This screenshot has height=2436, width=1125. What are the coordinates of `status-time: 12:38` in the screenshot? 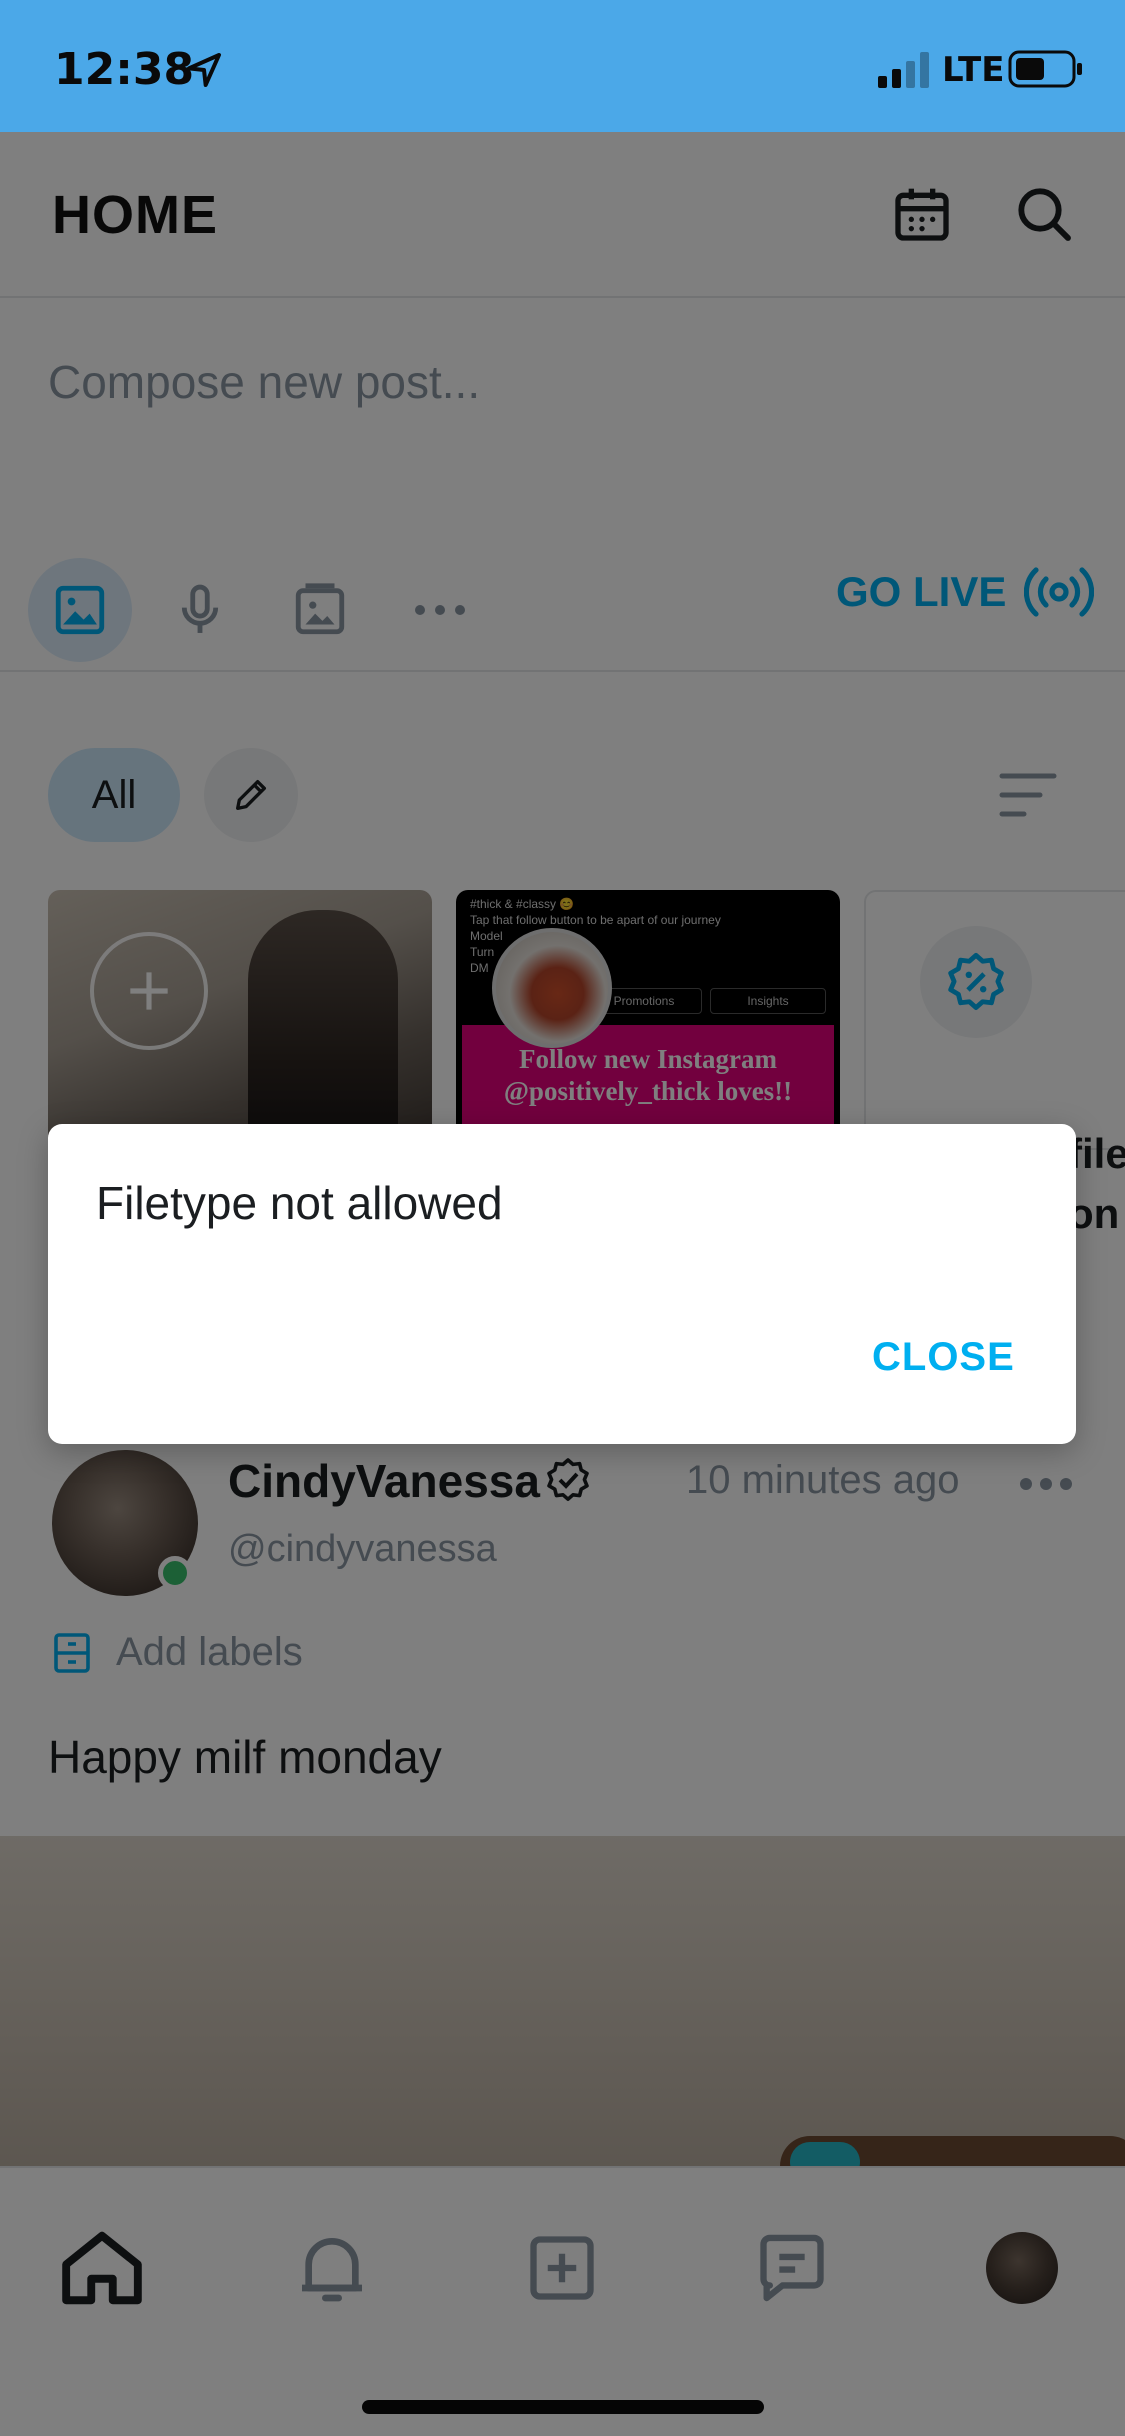 It's located at (124, 69).